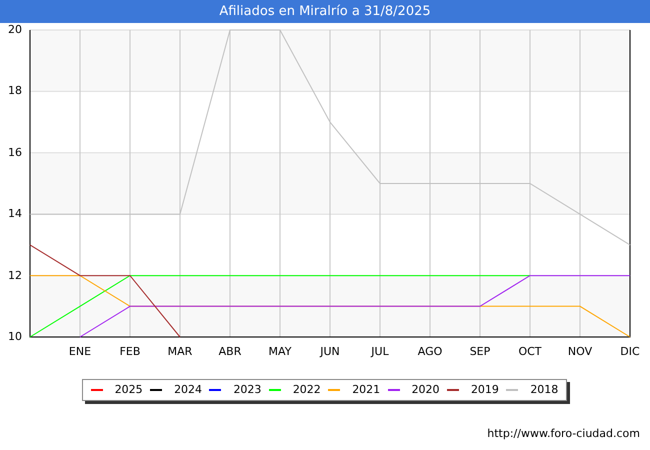 The image size is (650, 450). What do you see at coordinates (630, 351) in the screenshot?
I see `x-axis-label: DIC` at bounding box center [630, 351].